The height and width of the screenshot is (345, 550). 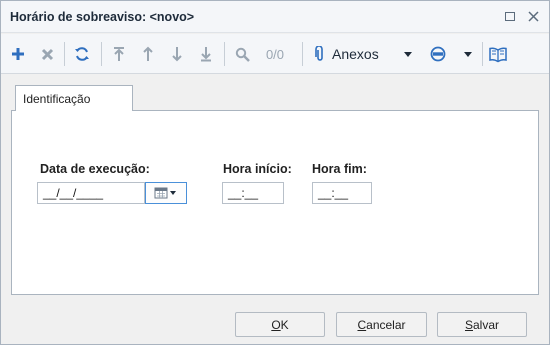 I want to click on first-record-button, so click(x=119, y=54).